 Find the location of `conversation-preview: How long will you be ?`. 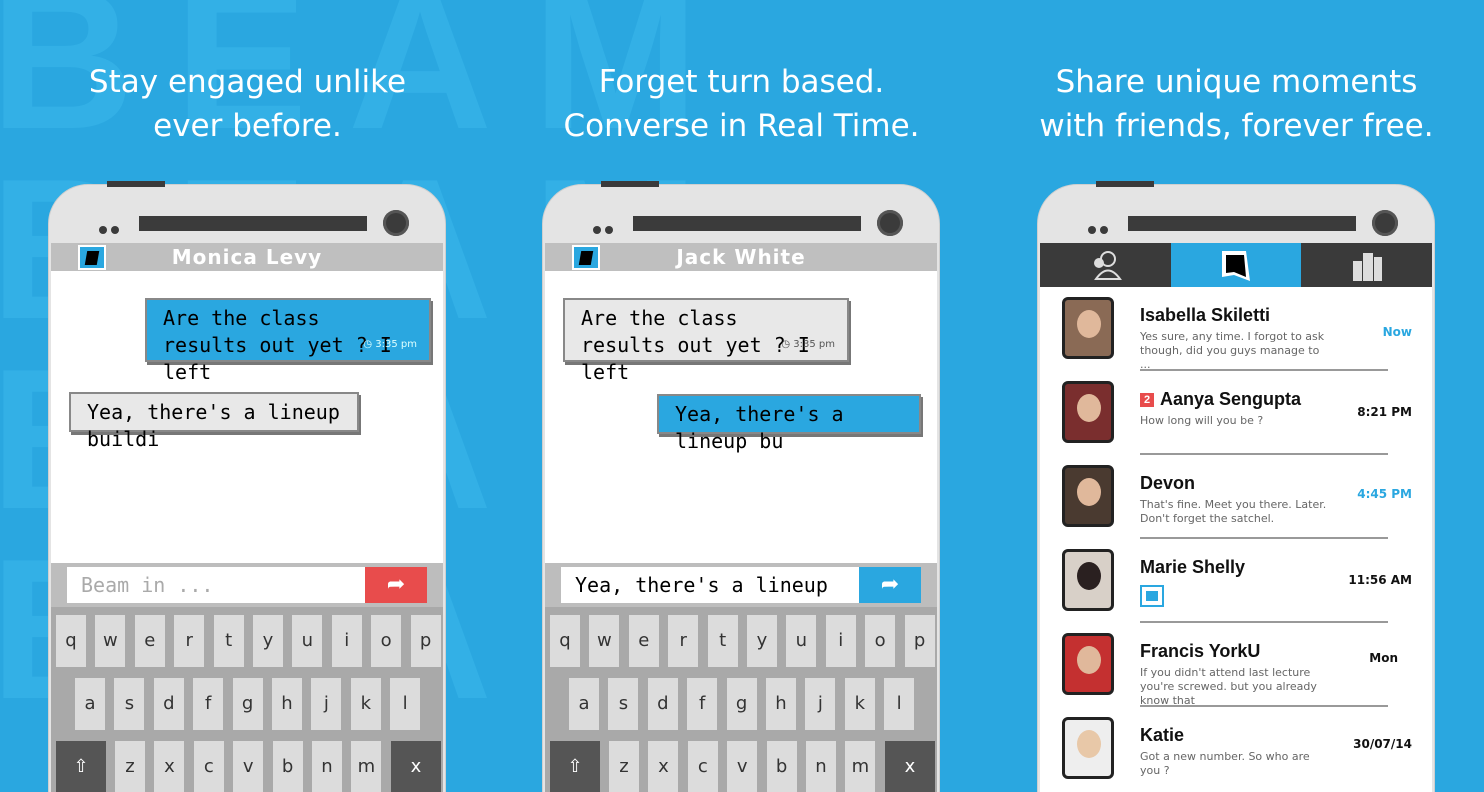

conversation-preview: How long will you be ? is located at coordinates (1202, 420).